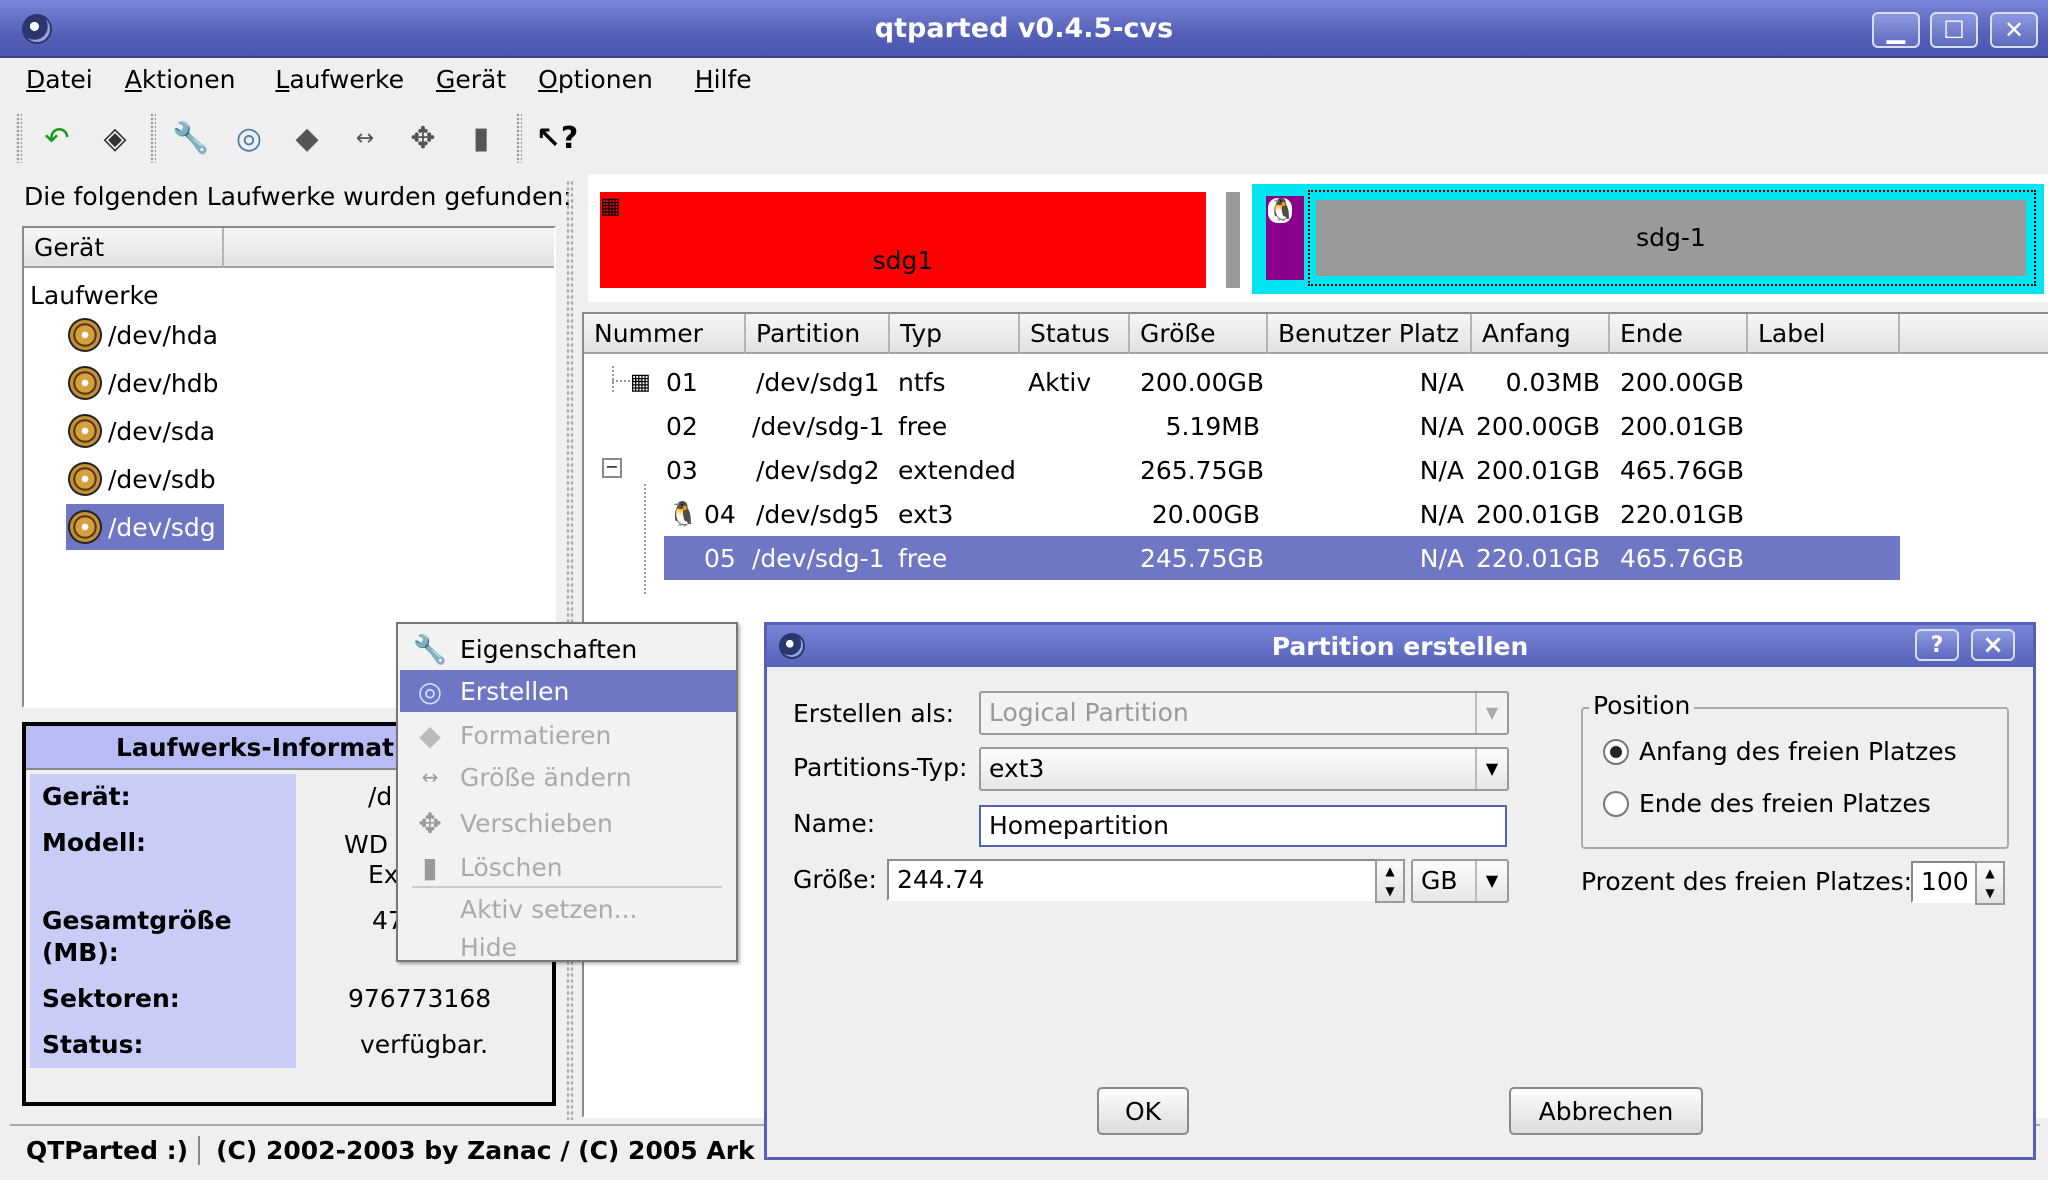  Describe the element at coordinates (423, 138) in the screenshot. I see `move-icon: ✥` at that location.